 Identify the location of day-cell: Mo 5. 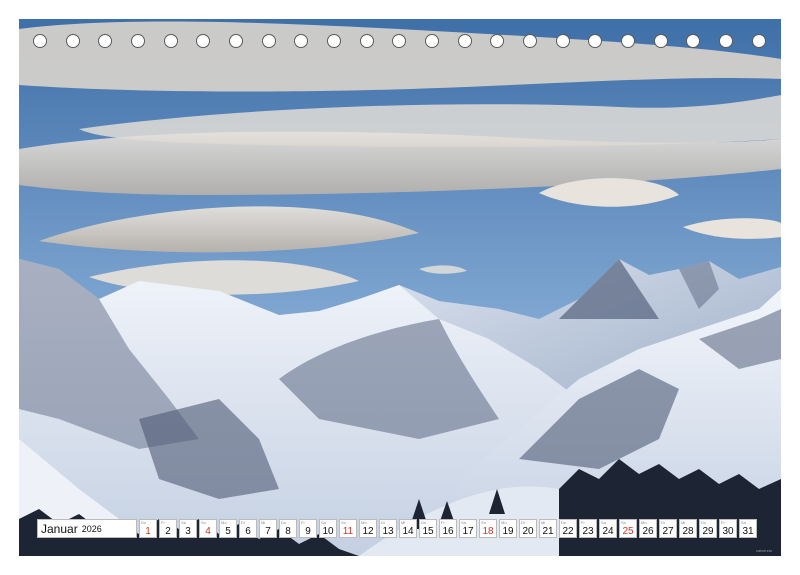
(228, 528).